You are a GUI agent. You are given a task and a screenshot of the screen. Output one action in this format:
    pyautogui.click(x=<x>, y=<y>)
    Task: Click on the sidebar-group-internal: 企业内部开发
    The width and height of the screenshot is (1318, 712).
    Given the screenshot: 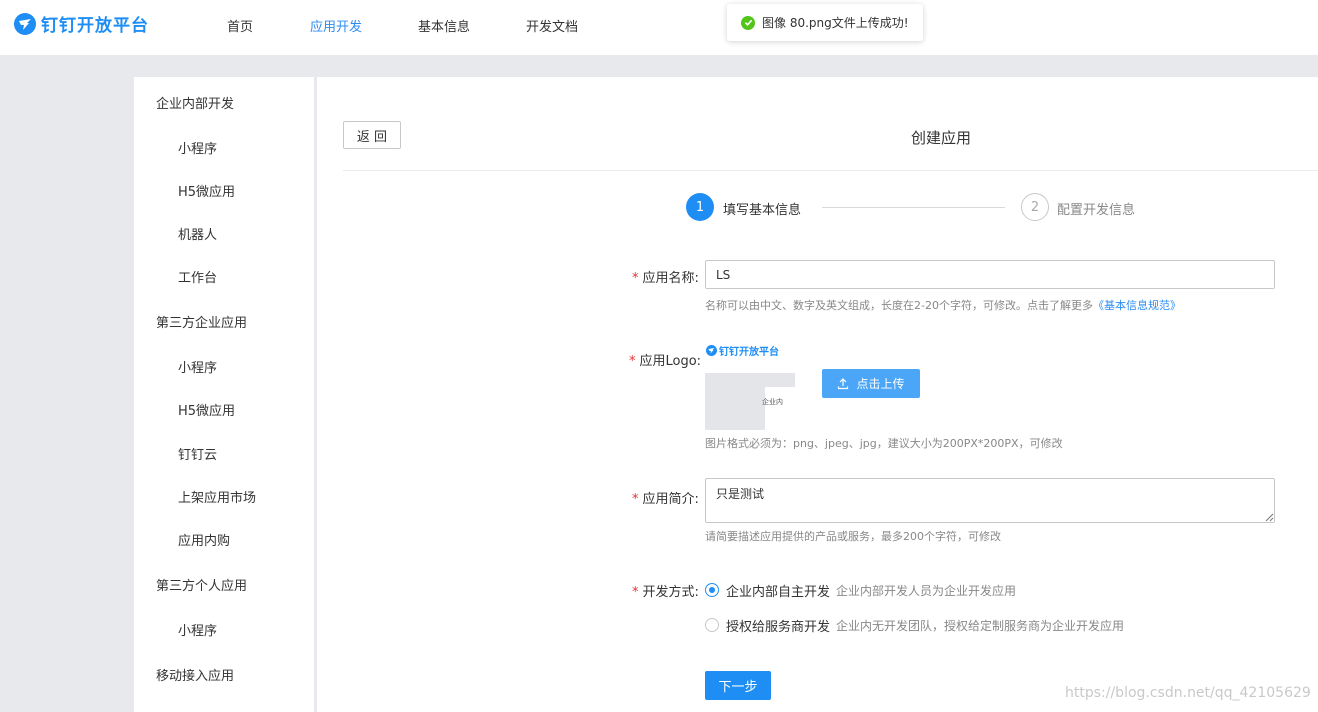 What is the action you would take?
    pyautogui.click(x=195, y=102)
    